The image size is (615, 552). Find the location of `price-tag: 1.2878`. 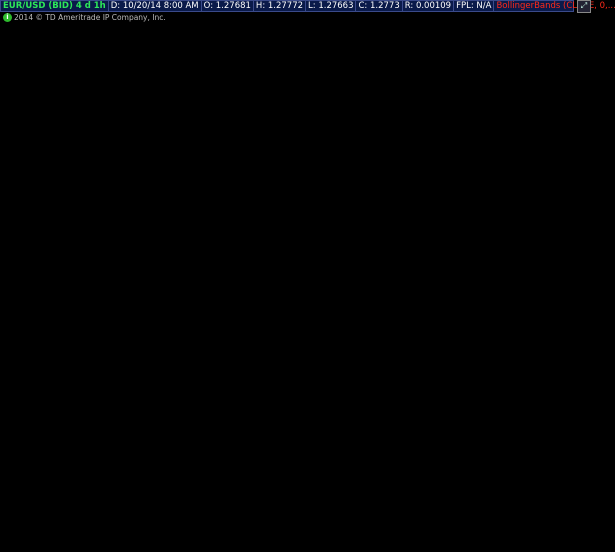

price-tag: 1.2878 is located at coordinates (594, 67).